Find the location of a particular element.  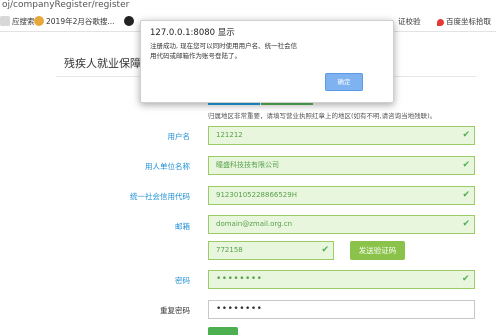

ok-button: 确定 is located at coordinates (344, 82).